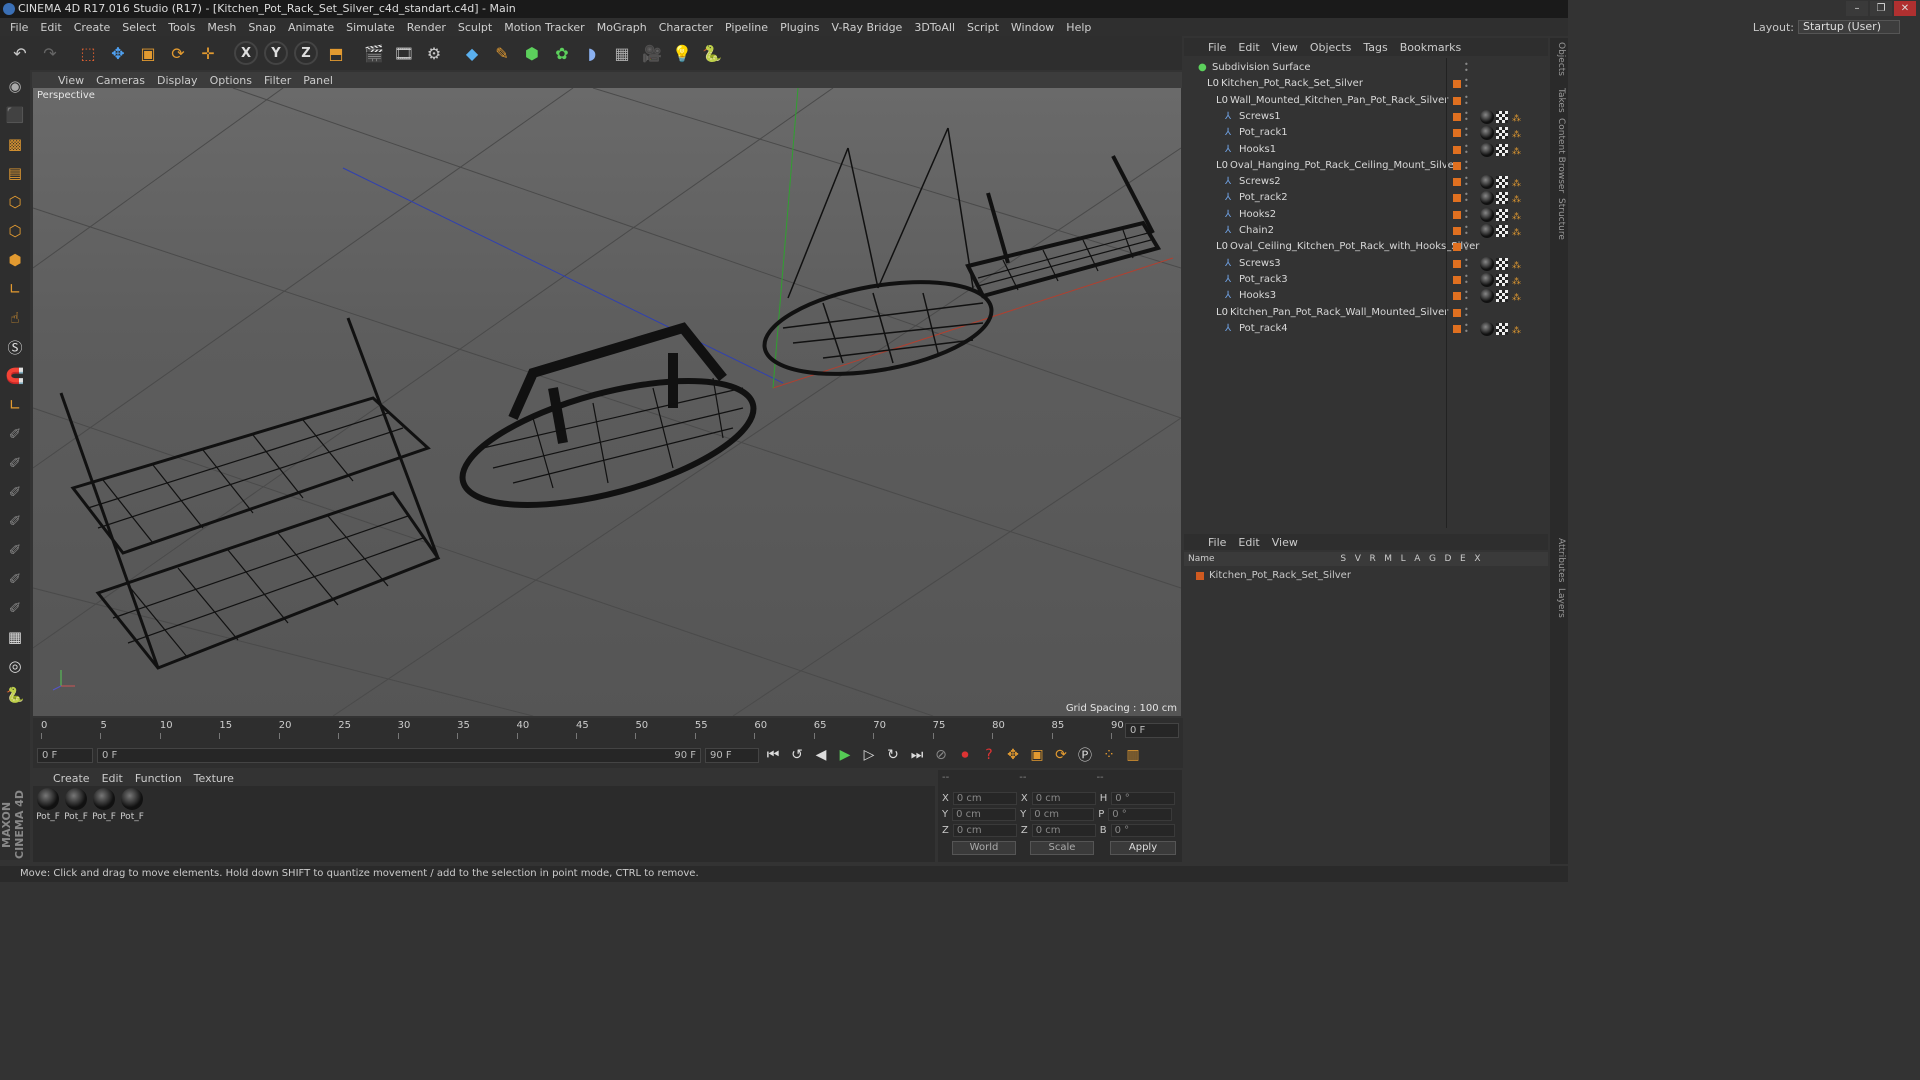  What do you see at coordinates (608, 730) in the screenshot?
I see `timeline-ruler: 0 5 10 15 20 25 30 35 40 45 50 55 60 65 70 75 80 85 90 0 F` at bounding box center [608, 730].